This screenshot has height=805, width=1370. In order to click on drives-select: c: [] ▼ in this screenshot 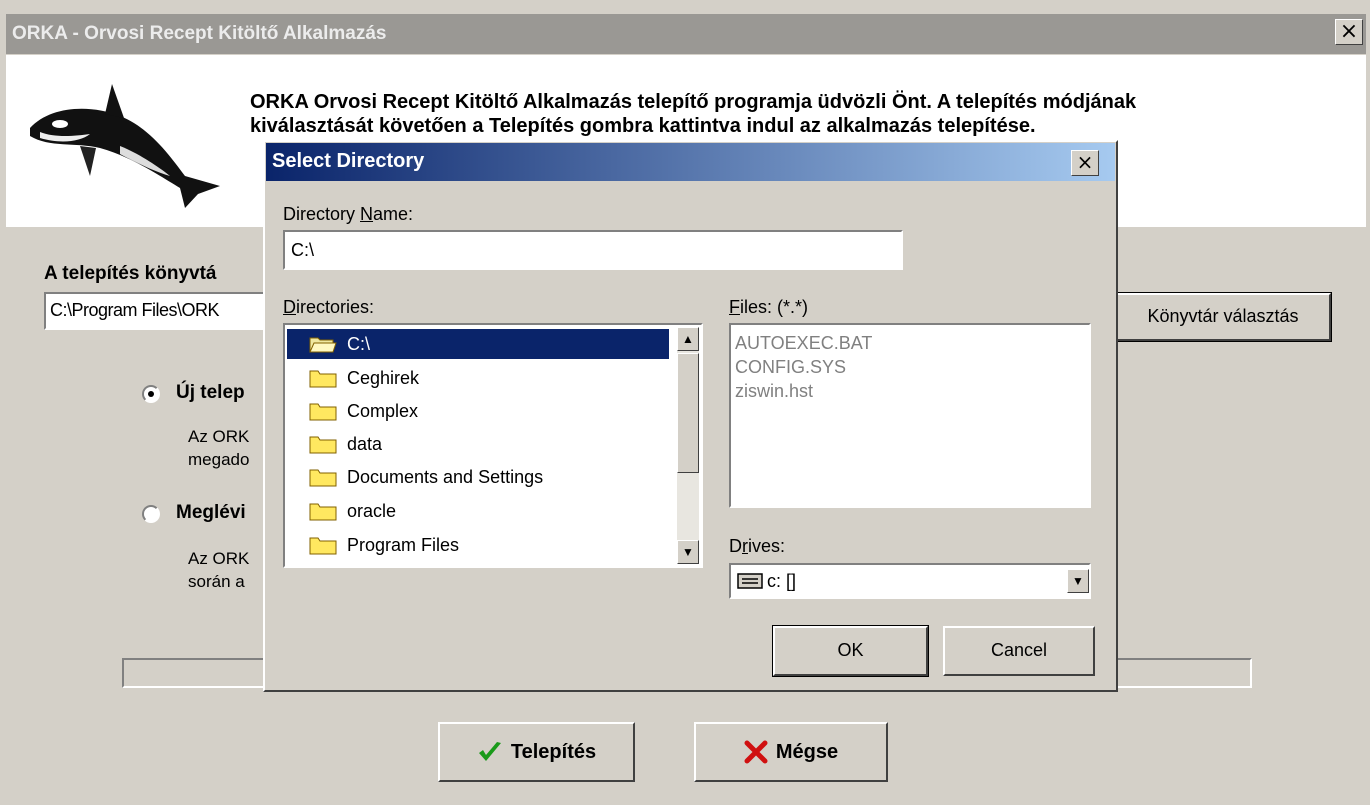, I will do `click(910, 581)`.